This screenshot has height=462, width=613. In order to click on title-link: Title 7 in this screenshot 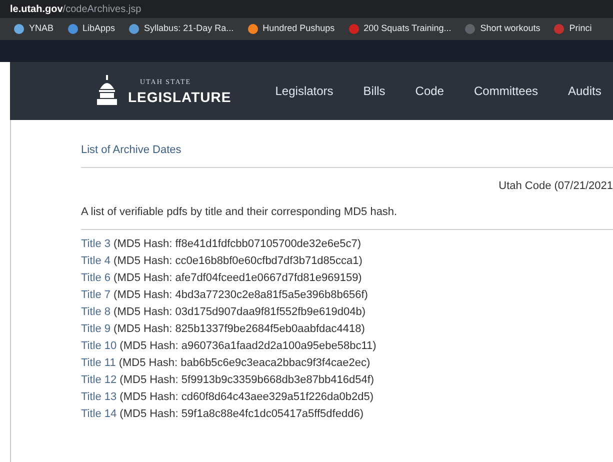, I will do `click(96, 295)`.